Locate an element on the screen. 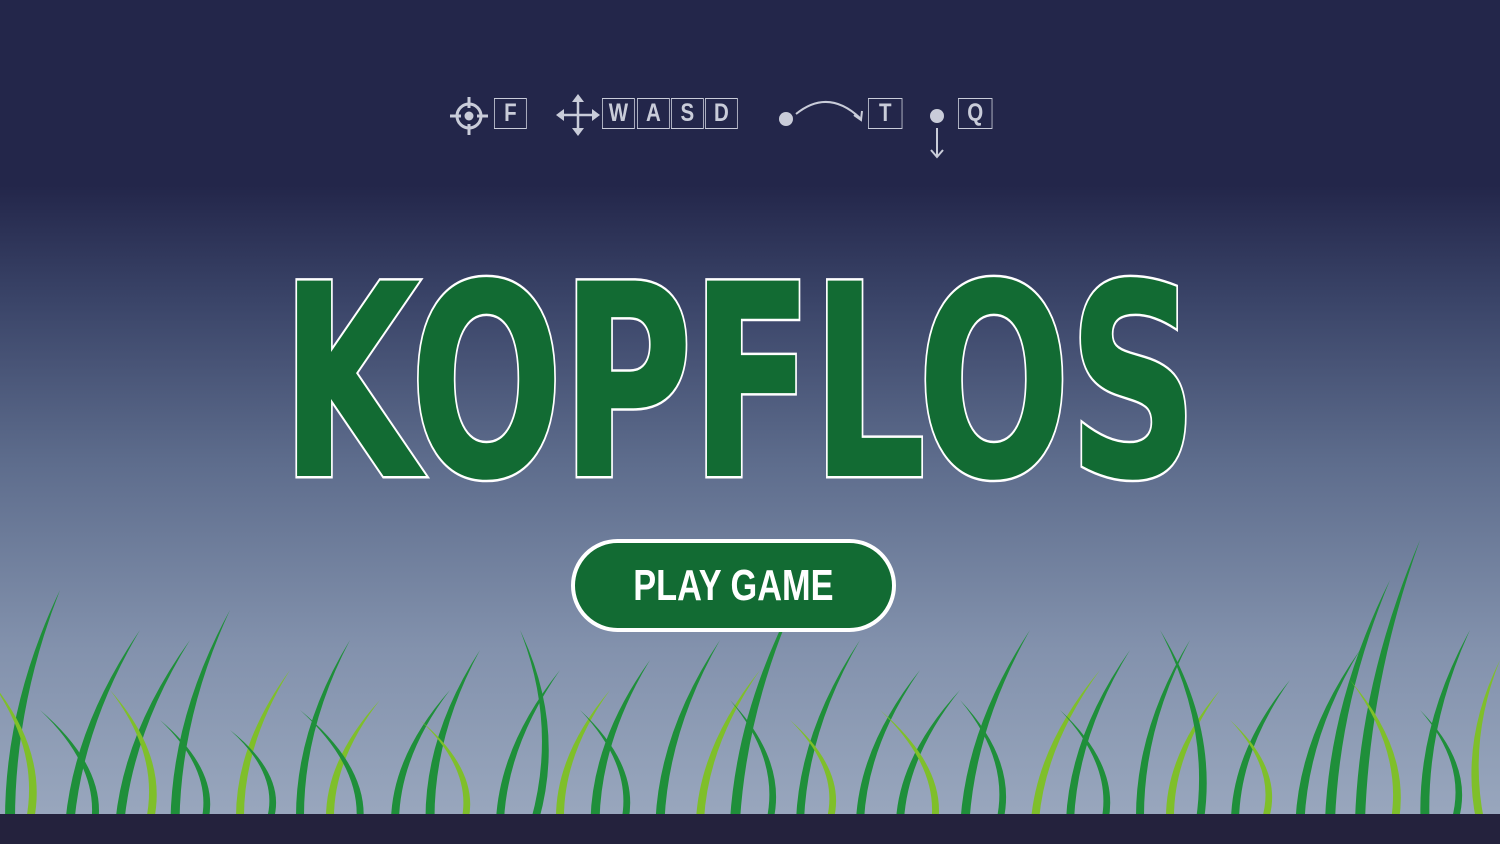  play-game-button: PLAY GAME is located at coordinates (733, 585).